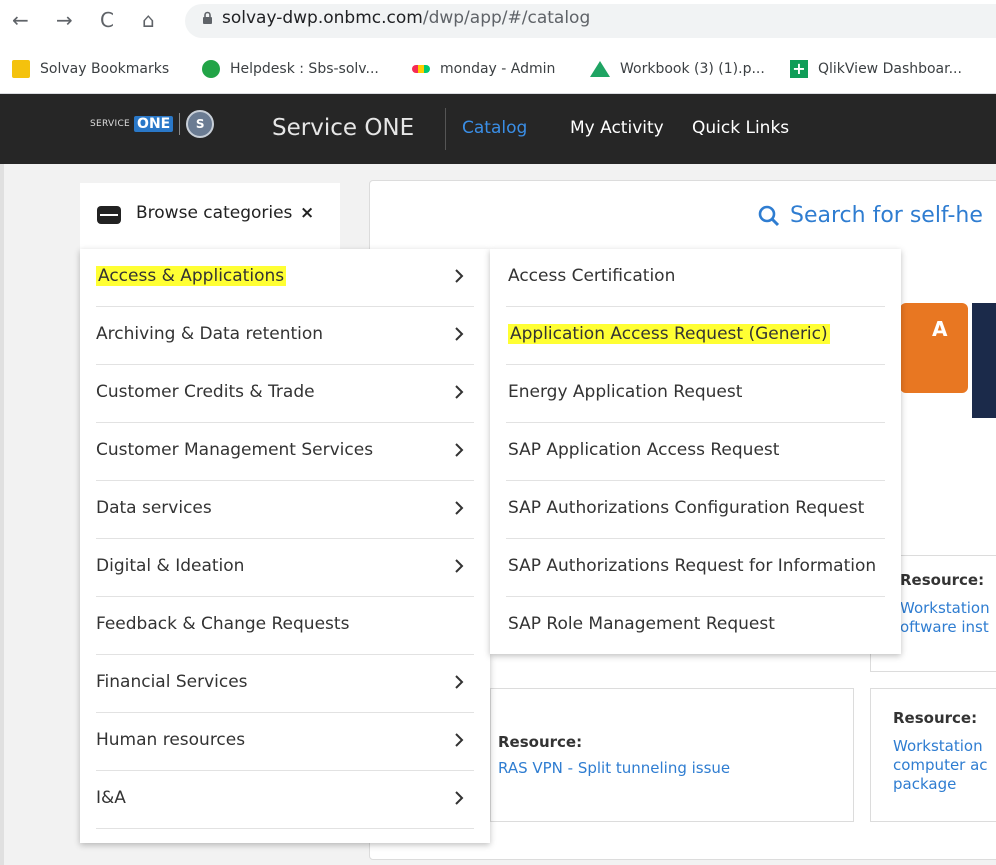 This screenshot has width=996, height=865. What do you see at coordinates (285, 394) in the screenshot?
I see `category-customer-credits: Customer Credits & Trade` at bounding box center [285, 394].